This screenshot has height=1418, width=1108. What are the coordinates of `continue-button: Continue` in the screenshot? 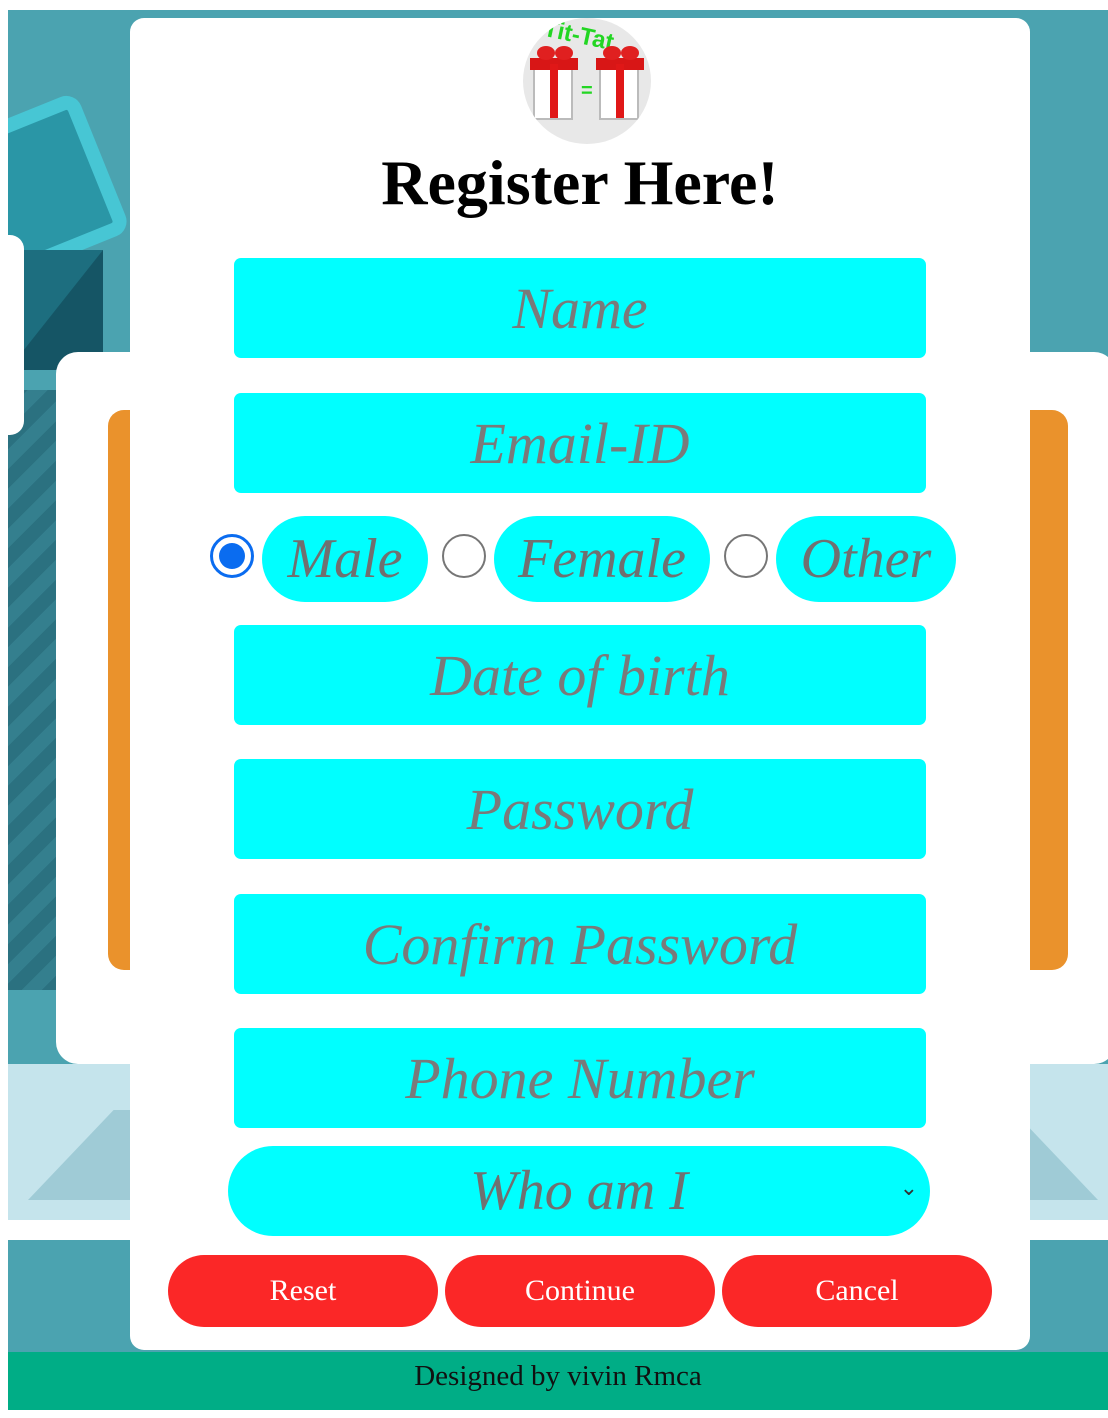 It's located at (580, 1291).